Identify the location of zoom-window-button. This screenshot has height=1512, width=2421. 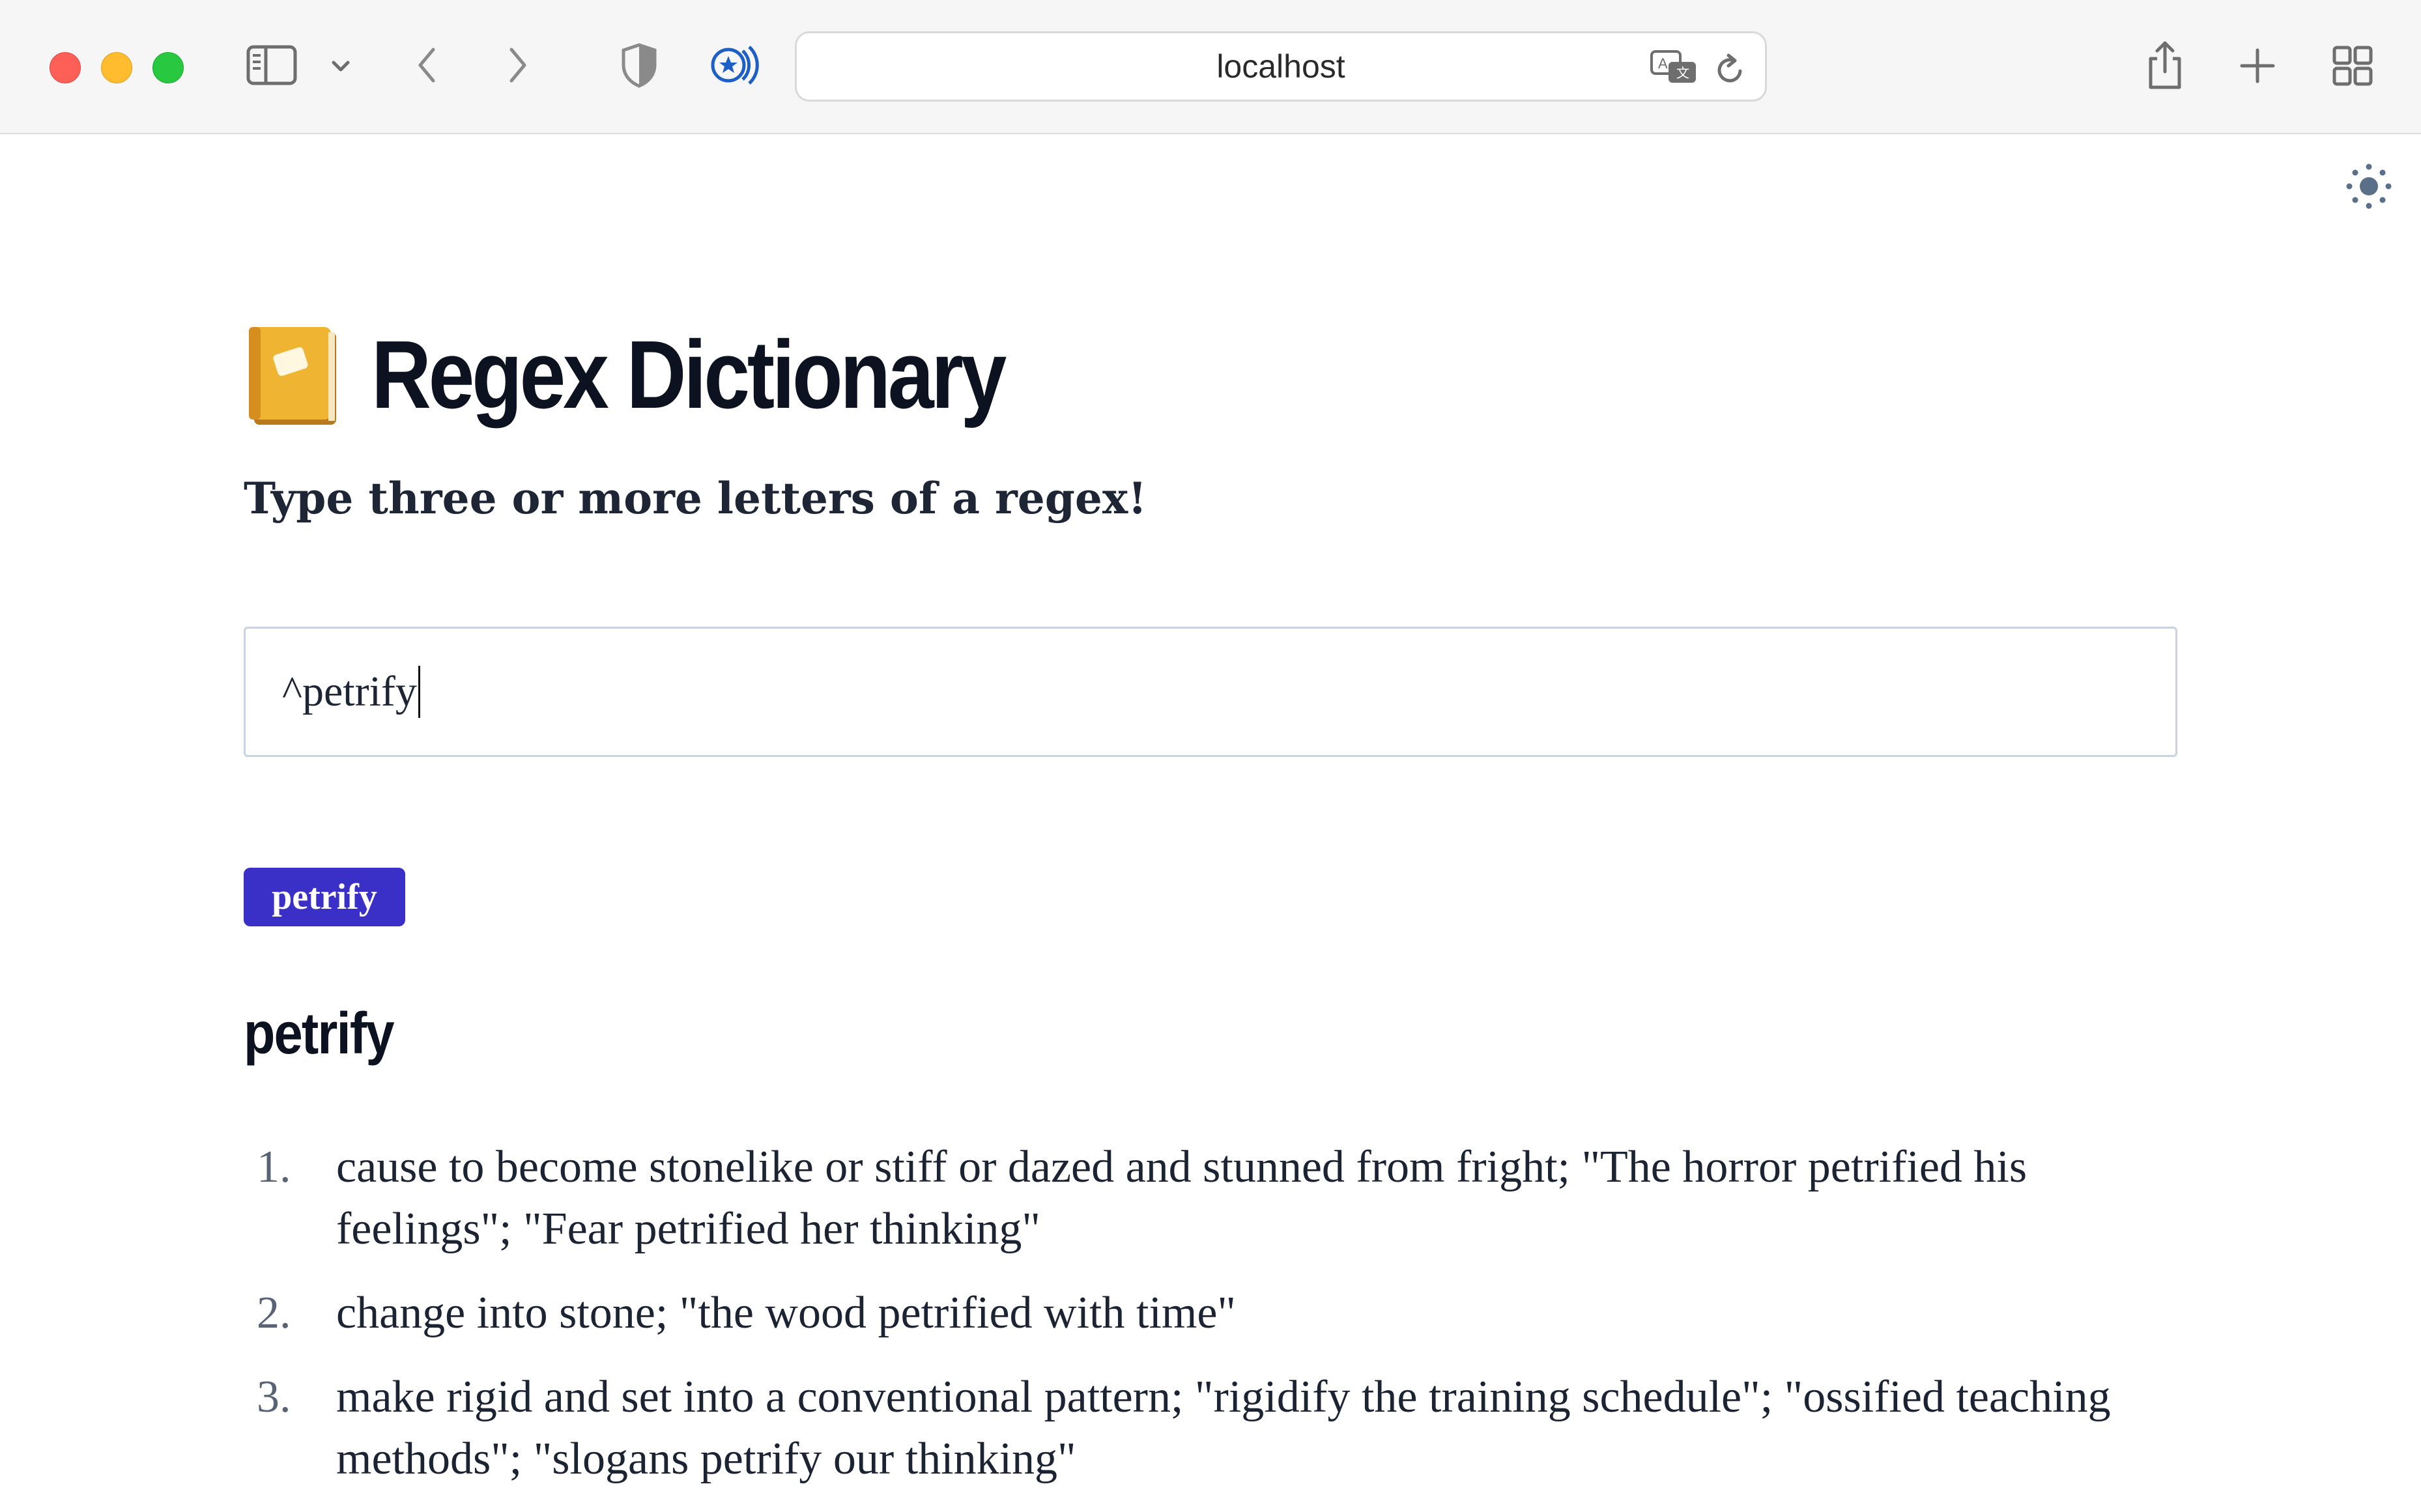
(168, 67).